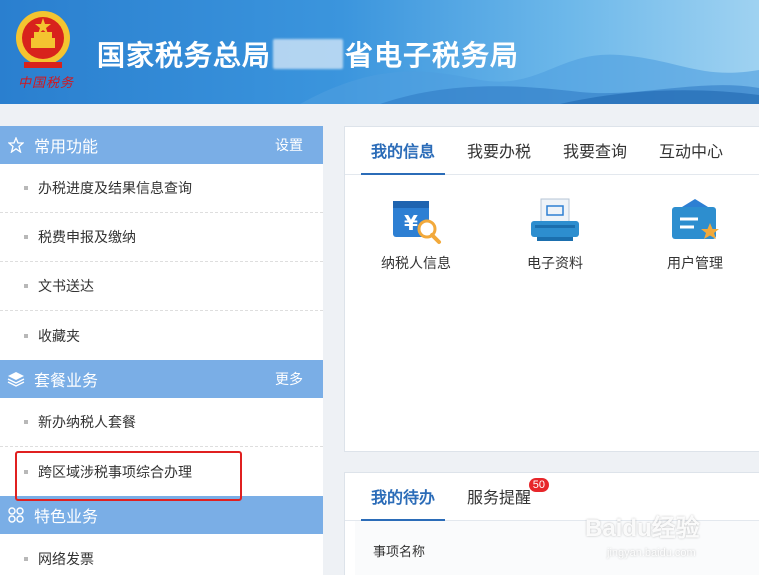  I want to click on sidebar-item-label: 税费申报及缴纳, so click(87, 237).